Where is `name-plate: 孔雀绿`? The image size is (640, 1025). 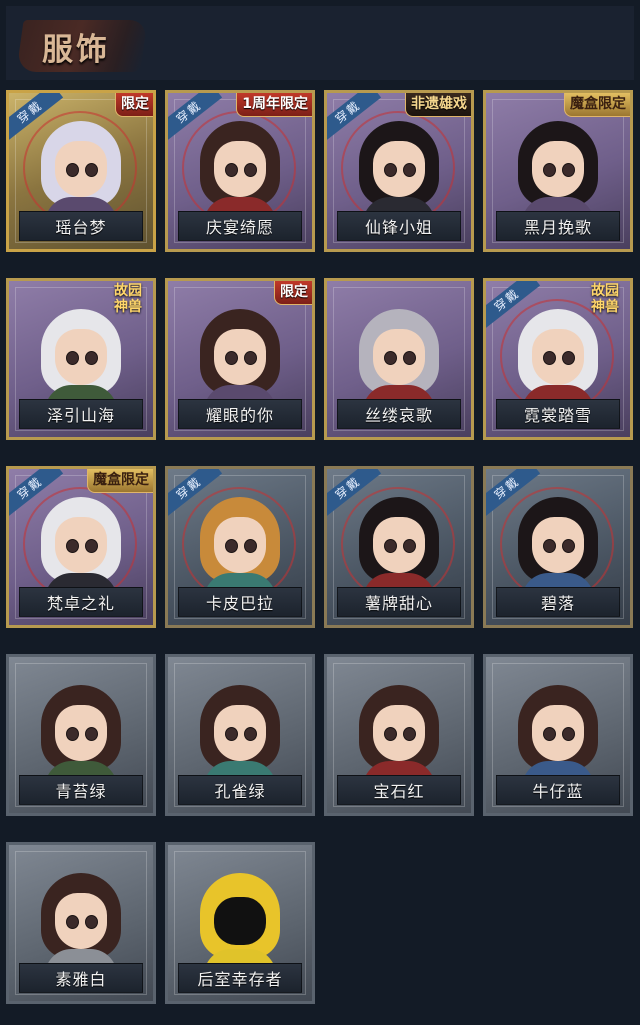
name-plate: 孔雀绿 is located at coordinates (240, 790).